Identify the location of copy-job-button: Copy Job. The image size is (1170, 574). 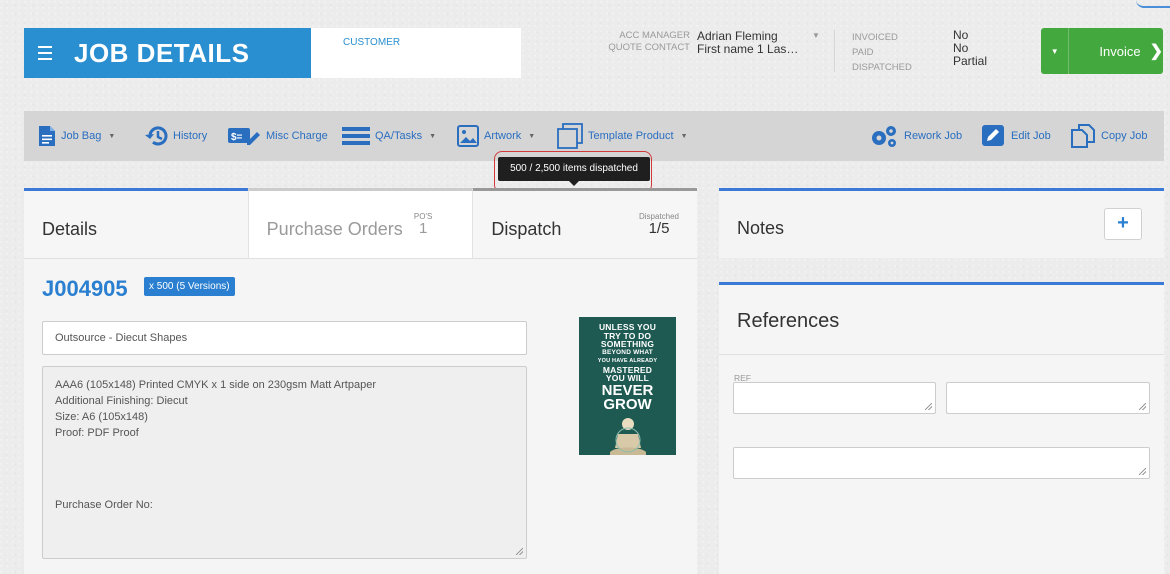
(1108, 136).